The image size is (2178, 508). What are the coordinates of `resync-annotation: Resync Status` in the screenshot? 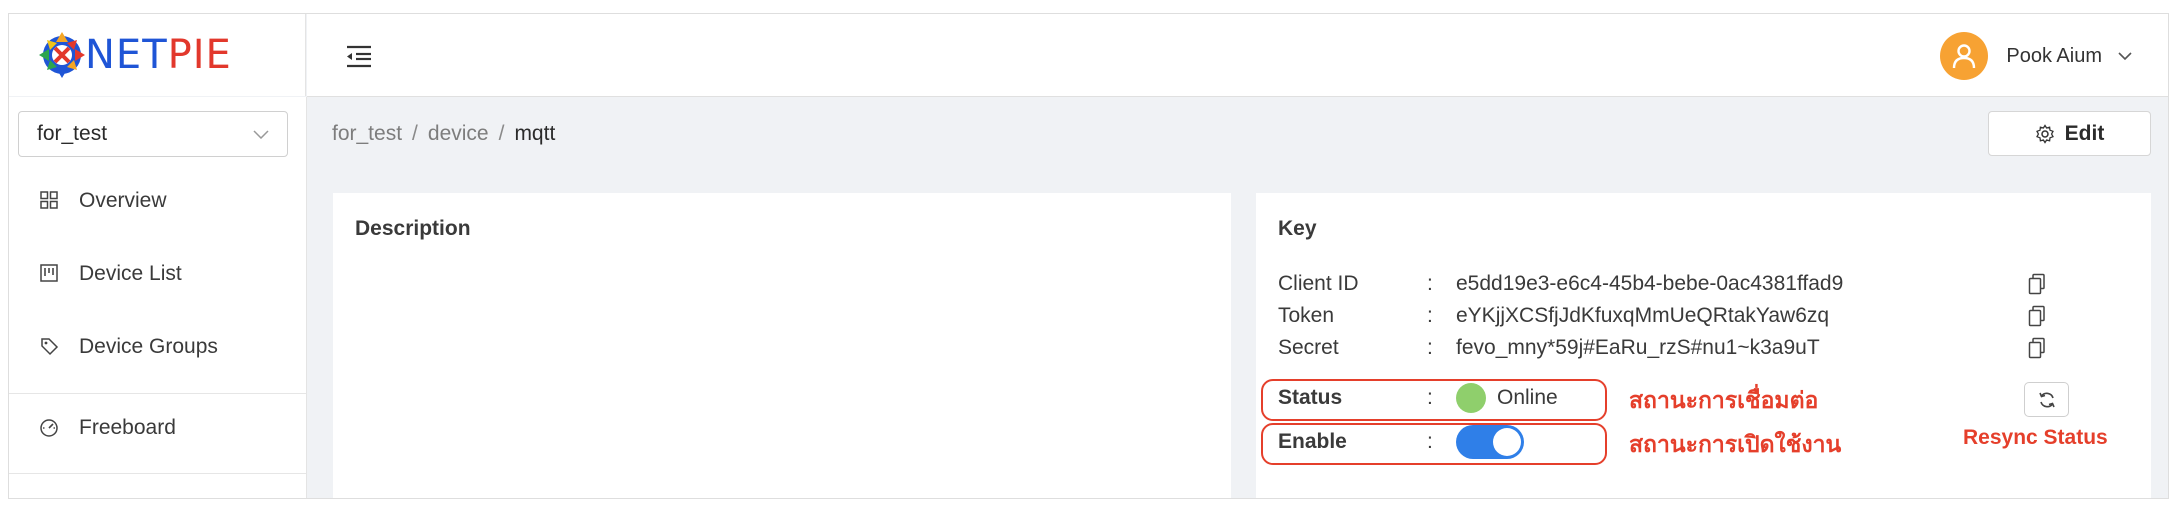 It's located at (2035, 437).